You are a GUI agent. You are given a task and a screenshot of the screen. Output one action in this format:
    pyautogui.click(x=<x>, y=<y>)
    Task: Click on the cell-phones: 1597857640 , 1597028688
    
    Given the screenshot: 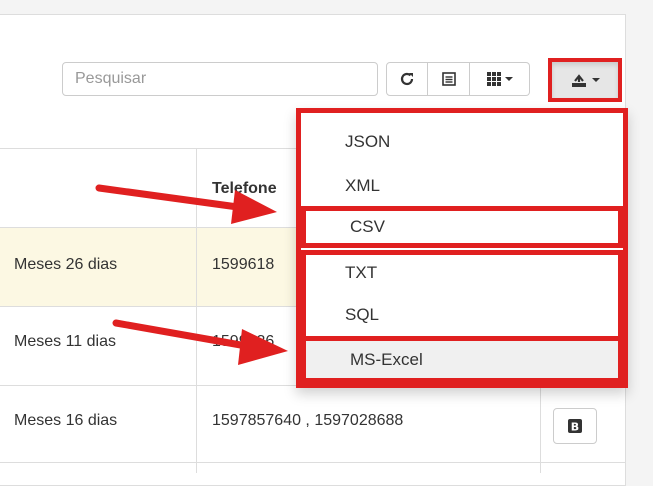 What is the action you would take?
    pyautogui.click(x=308, y=420)
    